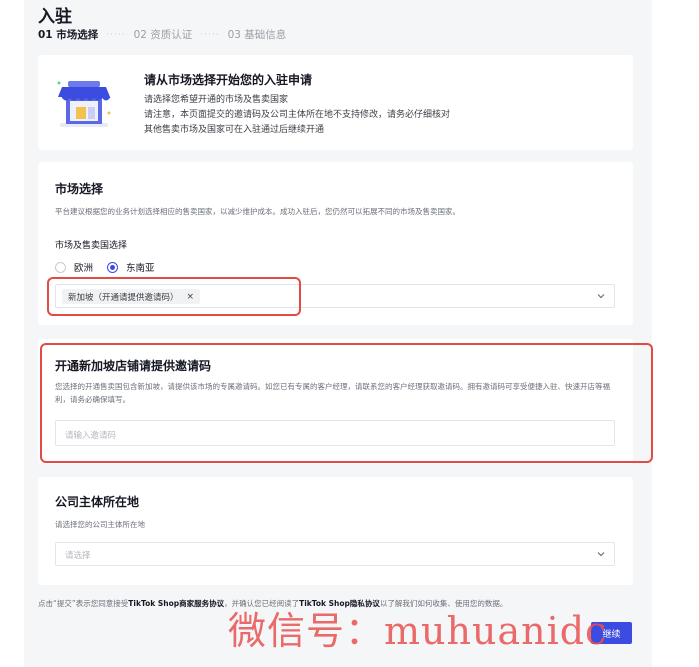 Image resolution: width=699 pixels, height=667 pixels. I want to click on market-field-label: 市场及售卖国选择, so click(91, 246).